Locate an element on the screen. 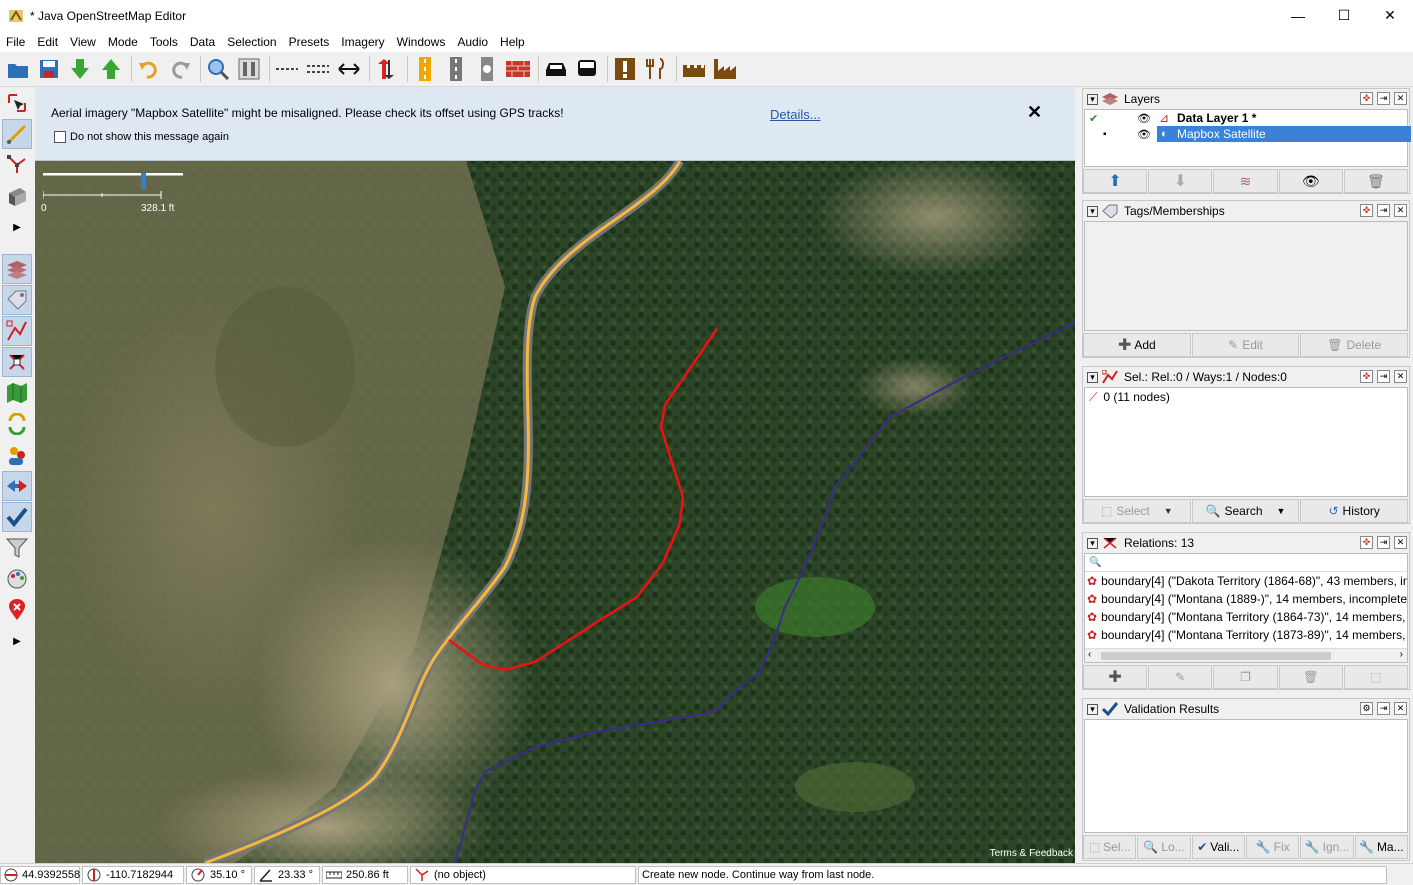 This screenshot has width=1413, height=885. toggle-notes-button is located at coordinates (17, 610).